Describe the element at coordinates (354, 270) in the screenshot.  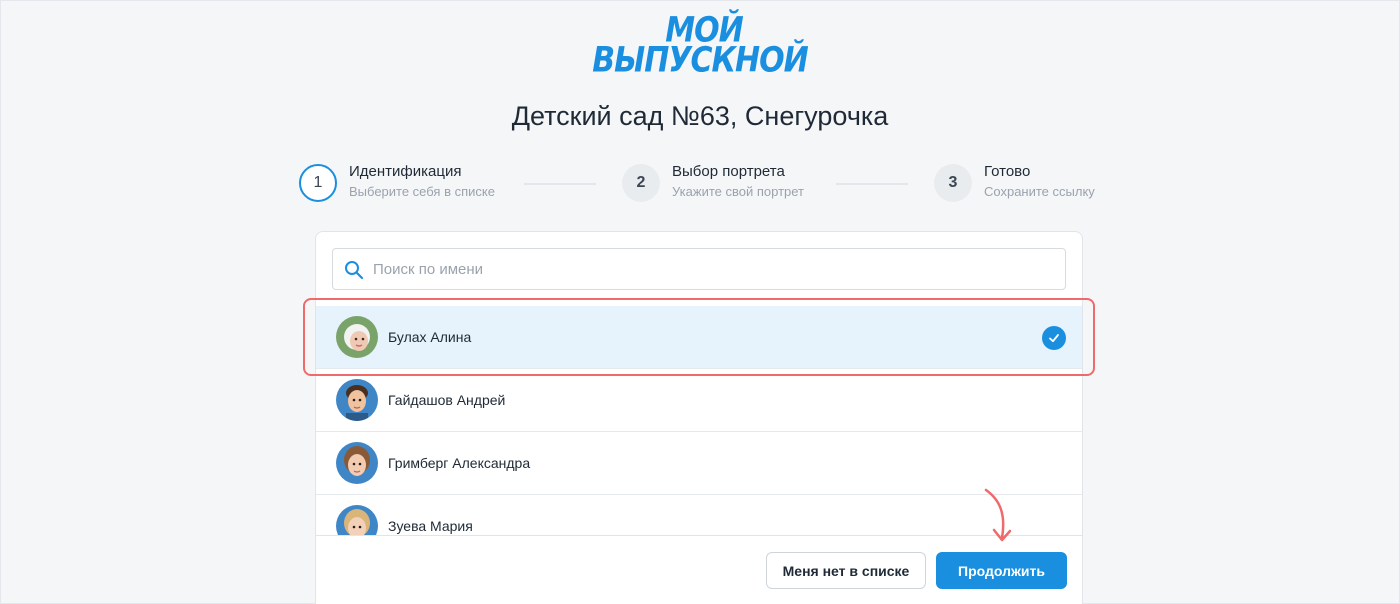
I see `search-icon` at that location.